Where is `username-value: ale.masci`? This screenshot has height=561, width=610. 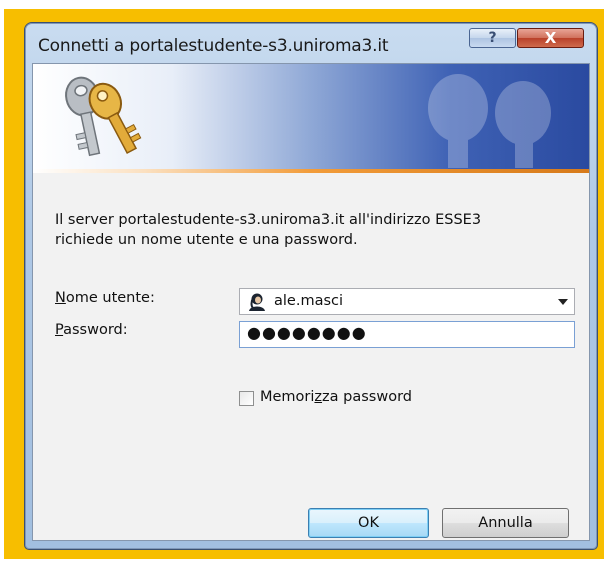
username-value: ale.masci is located at coordinates (309, 301).